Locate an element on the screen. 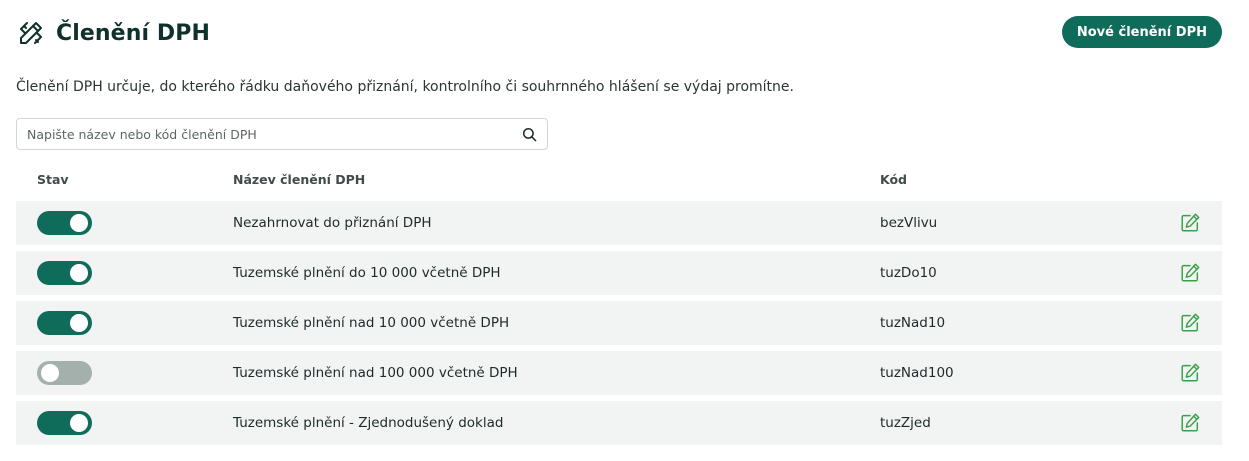 The image size is (1249, 461). row-name: Tuzemské plnění - Zjednodušený doklad is located at coordinates (368, 423).